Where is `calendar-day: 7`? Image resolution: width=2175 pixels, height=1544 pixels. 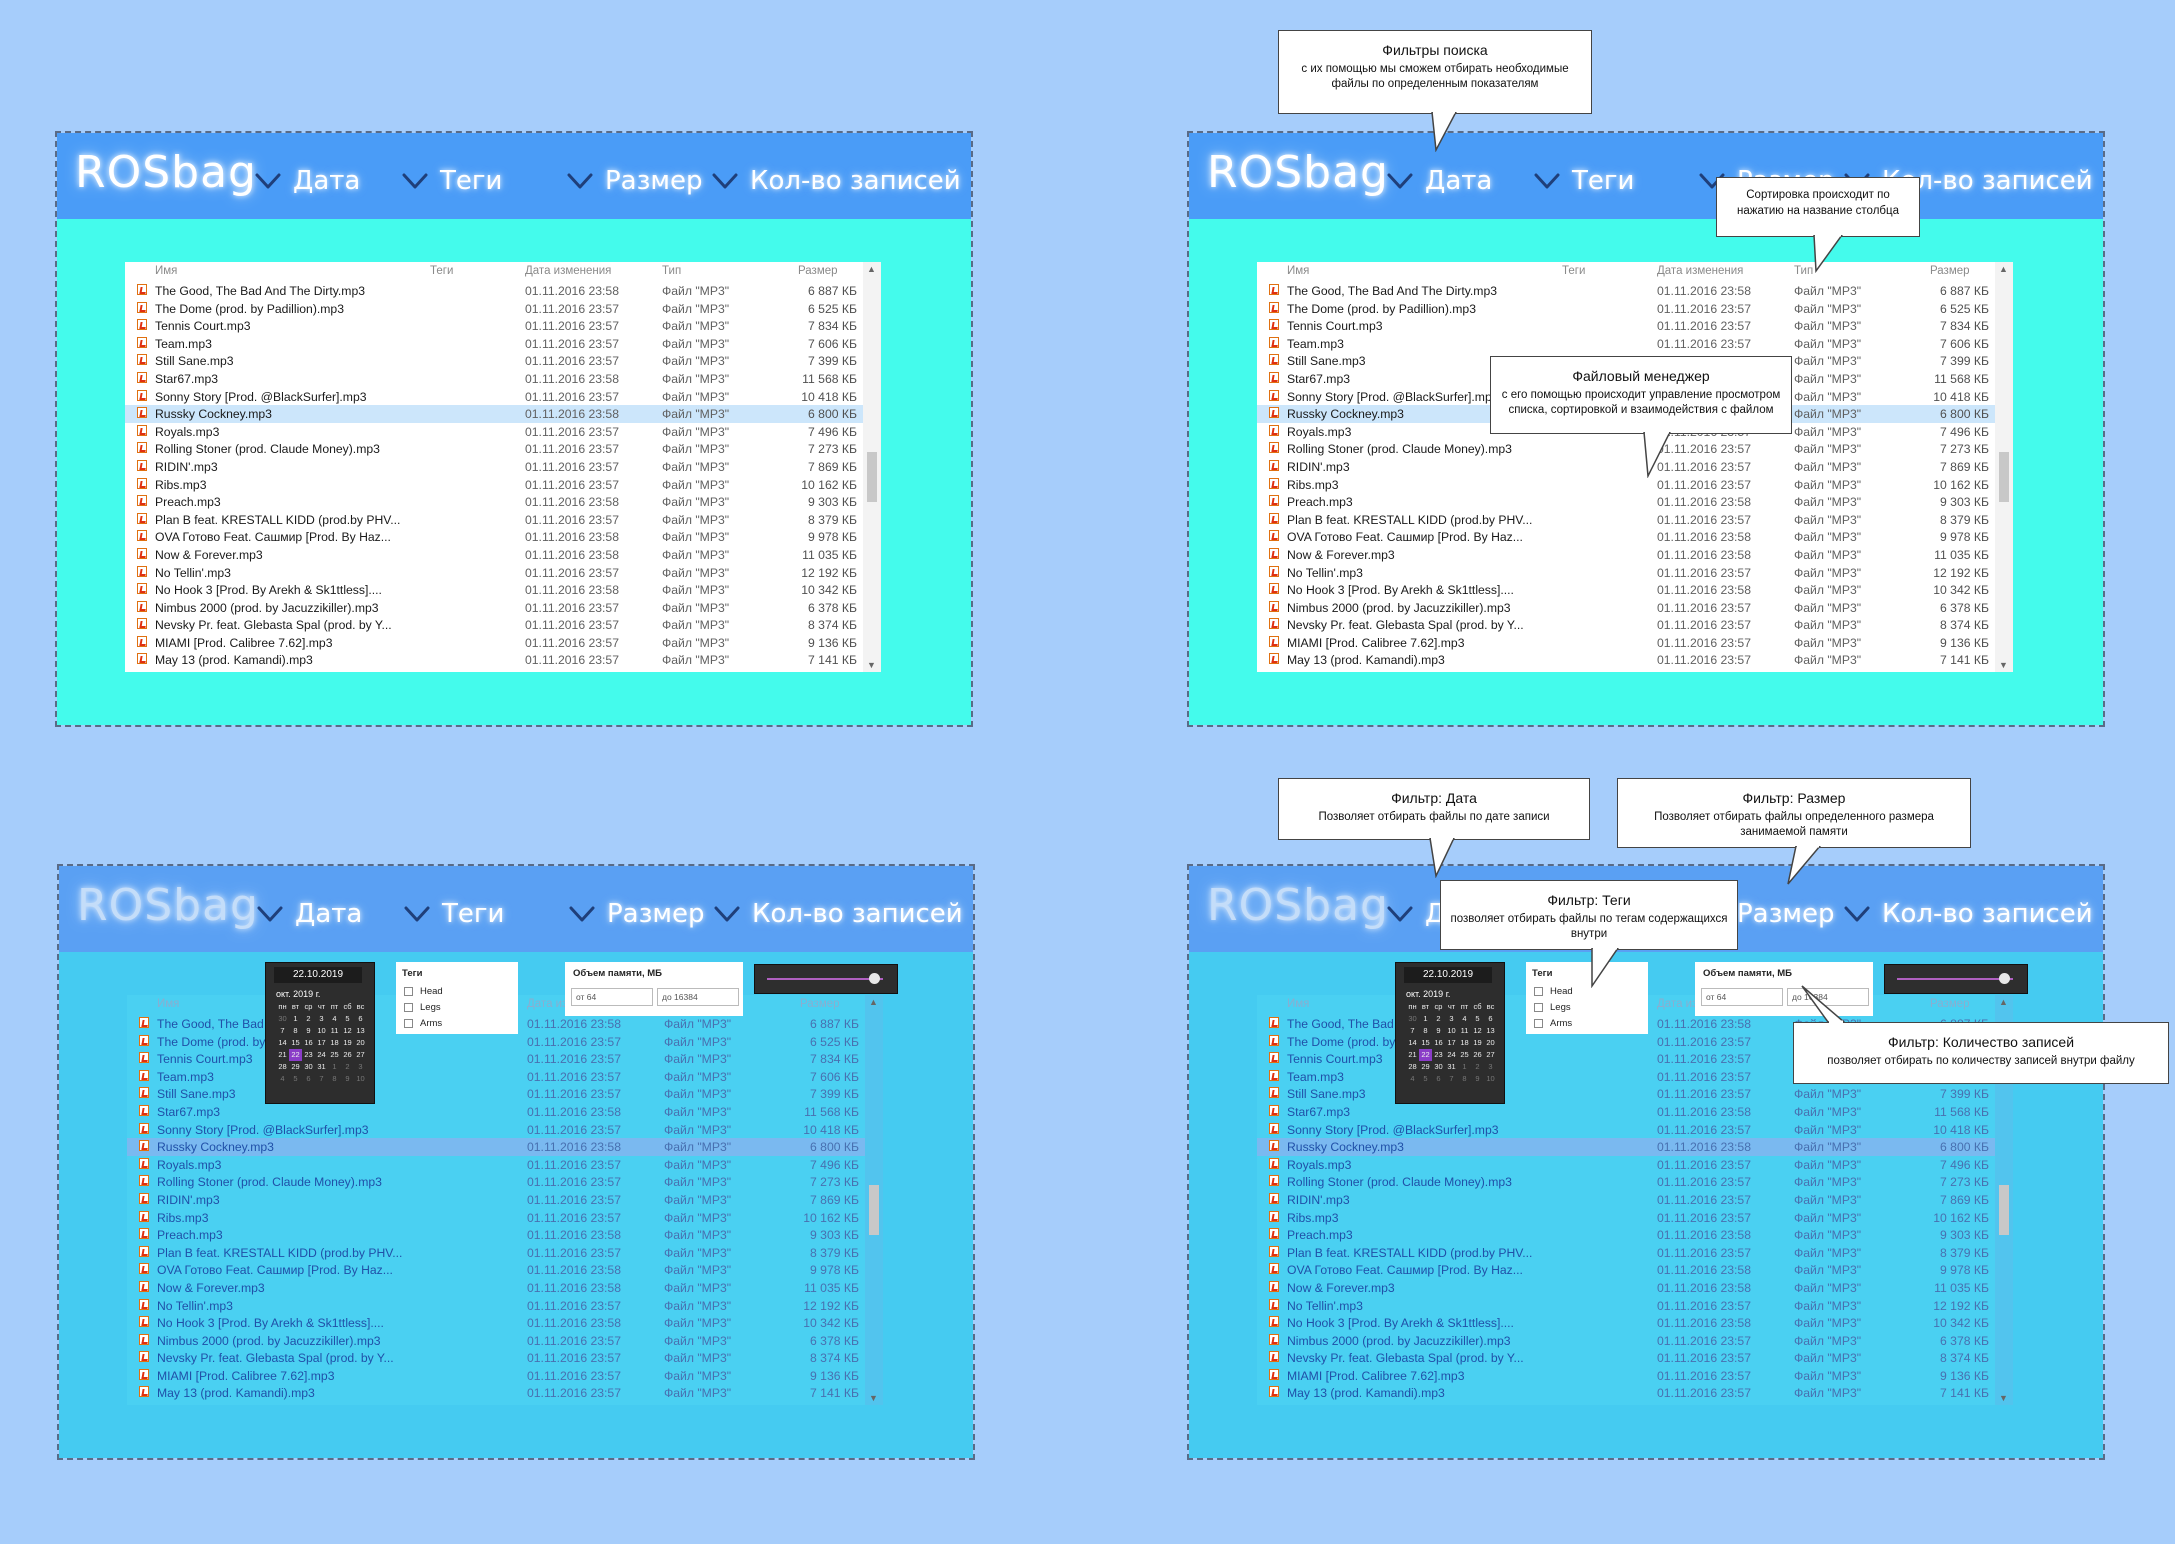
calendar-day: 7 is located at coordinates (282, 1031).